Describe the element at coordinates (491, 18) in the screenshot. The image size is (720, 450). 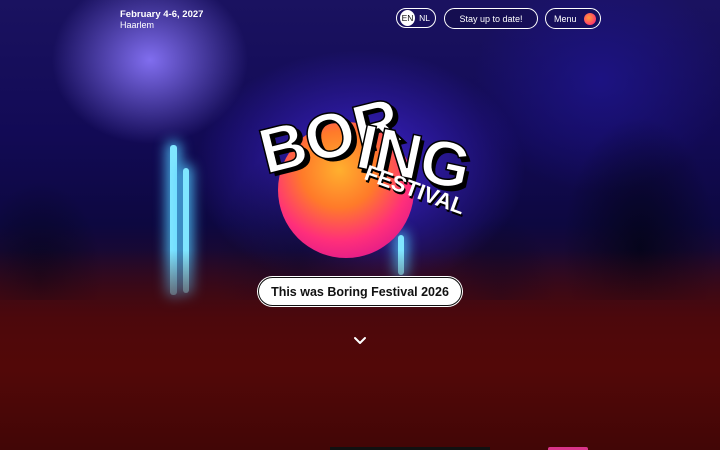
I see `stay-up-to-date-button: Stay up to date!` at that location.